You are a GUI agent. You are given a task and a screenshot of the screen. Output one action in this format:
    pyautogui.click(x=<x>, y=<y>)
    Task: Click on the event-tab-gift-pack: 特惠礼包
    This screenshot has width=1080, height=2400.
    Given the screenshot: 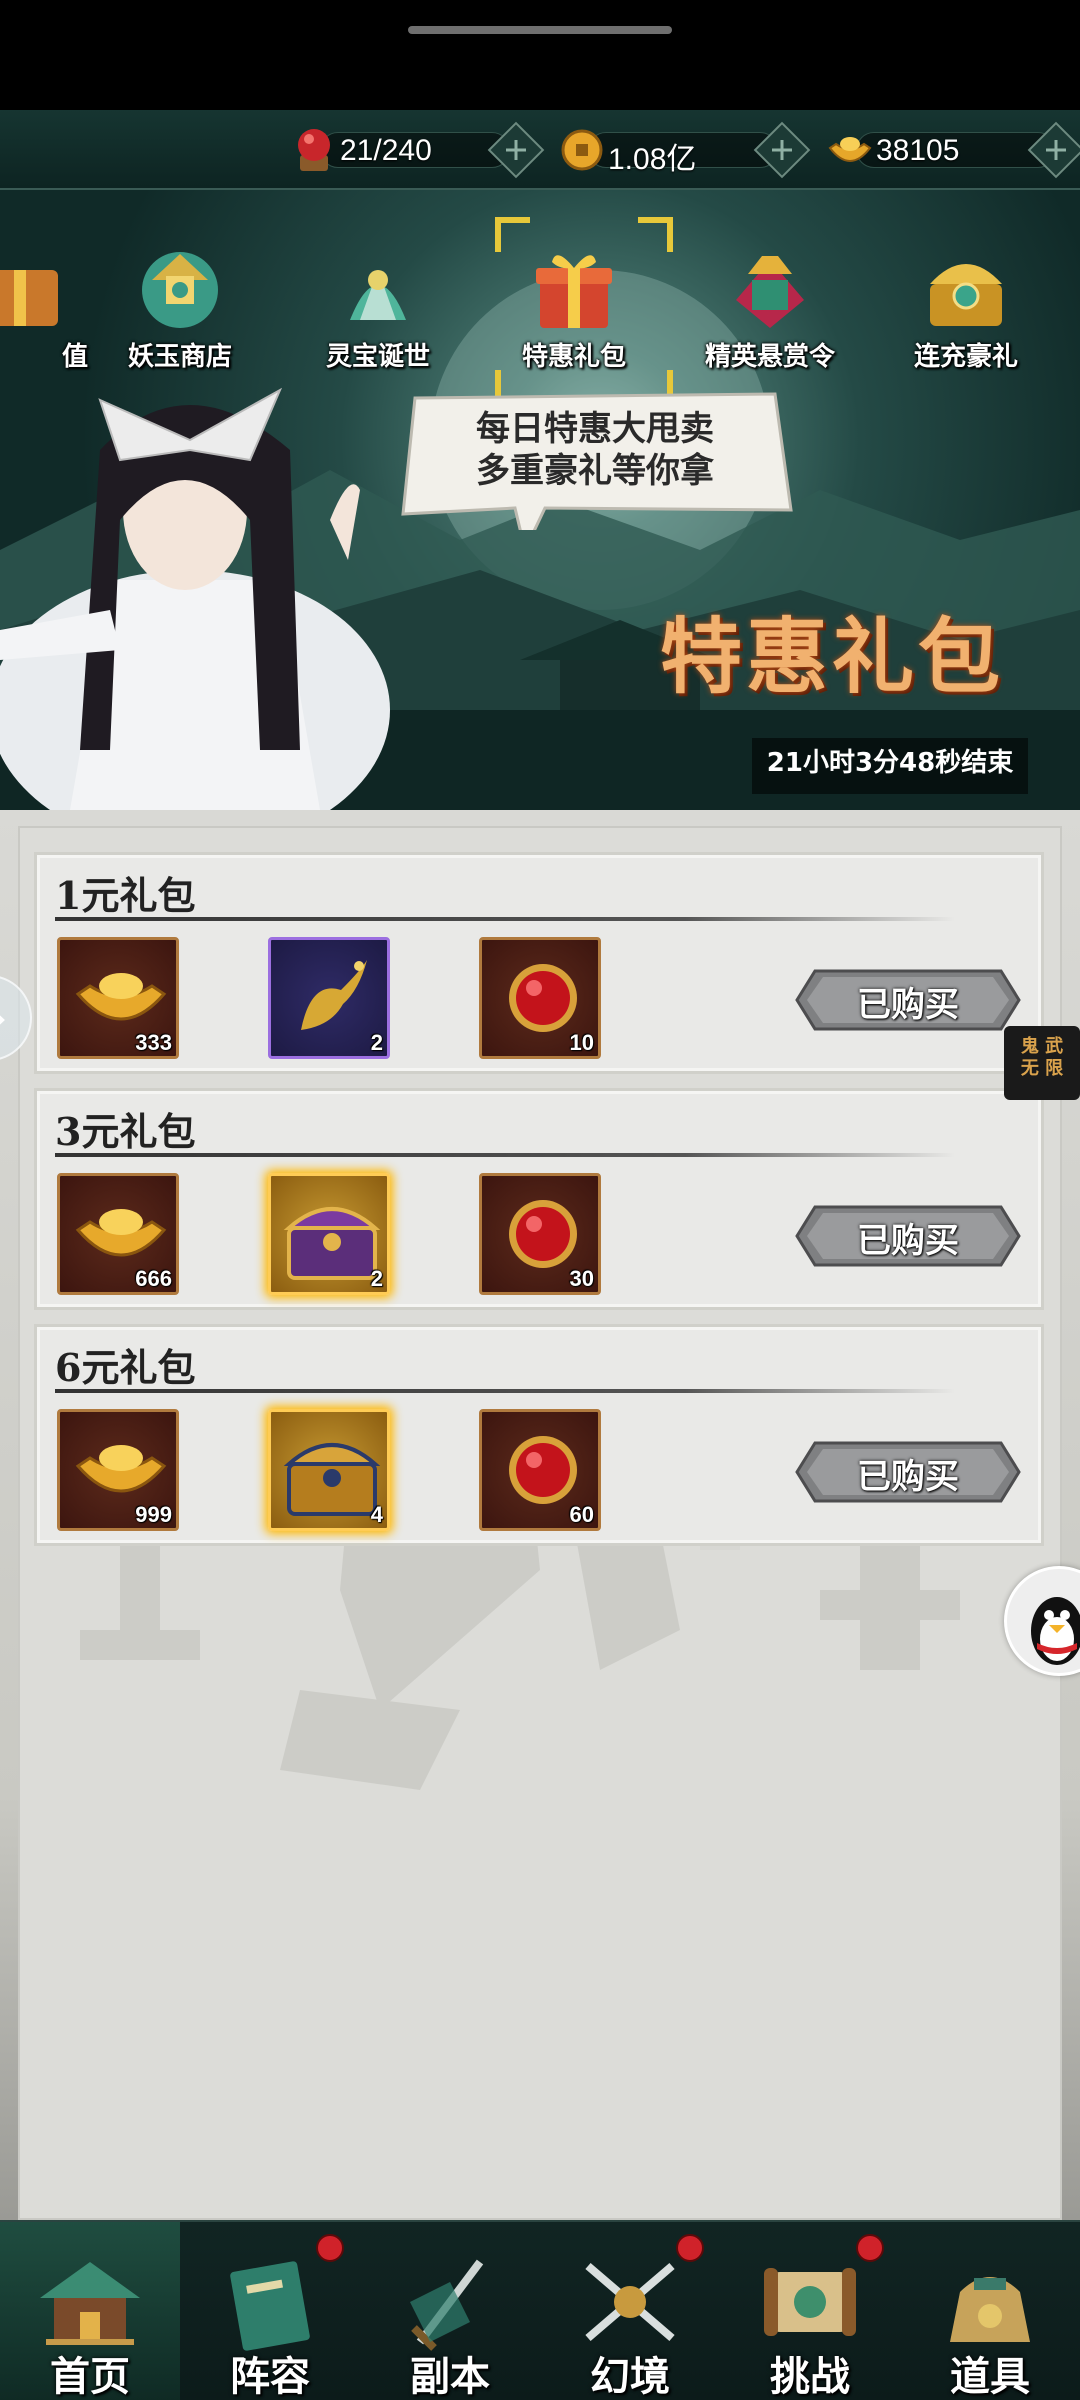 What is the action you would take?
    pyautogui.click(x=578, y=313)
    